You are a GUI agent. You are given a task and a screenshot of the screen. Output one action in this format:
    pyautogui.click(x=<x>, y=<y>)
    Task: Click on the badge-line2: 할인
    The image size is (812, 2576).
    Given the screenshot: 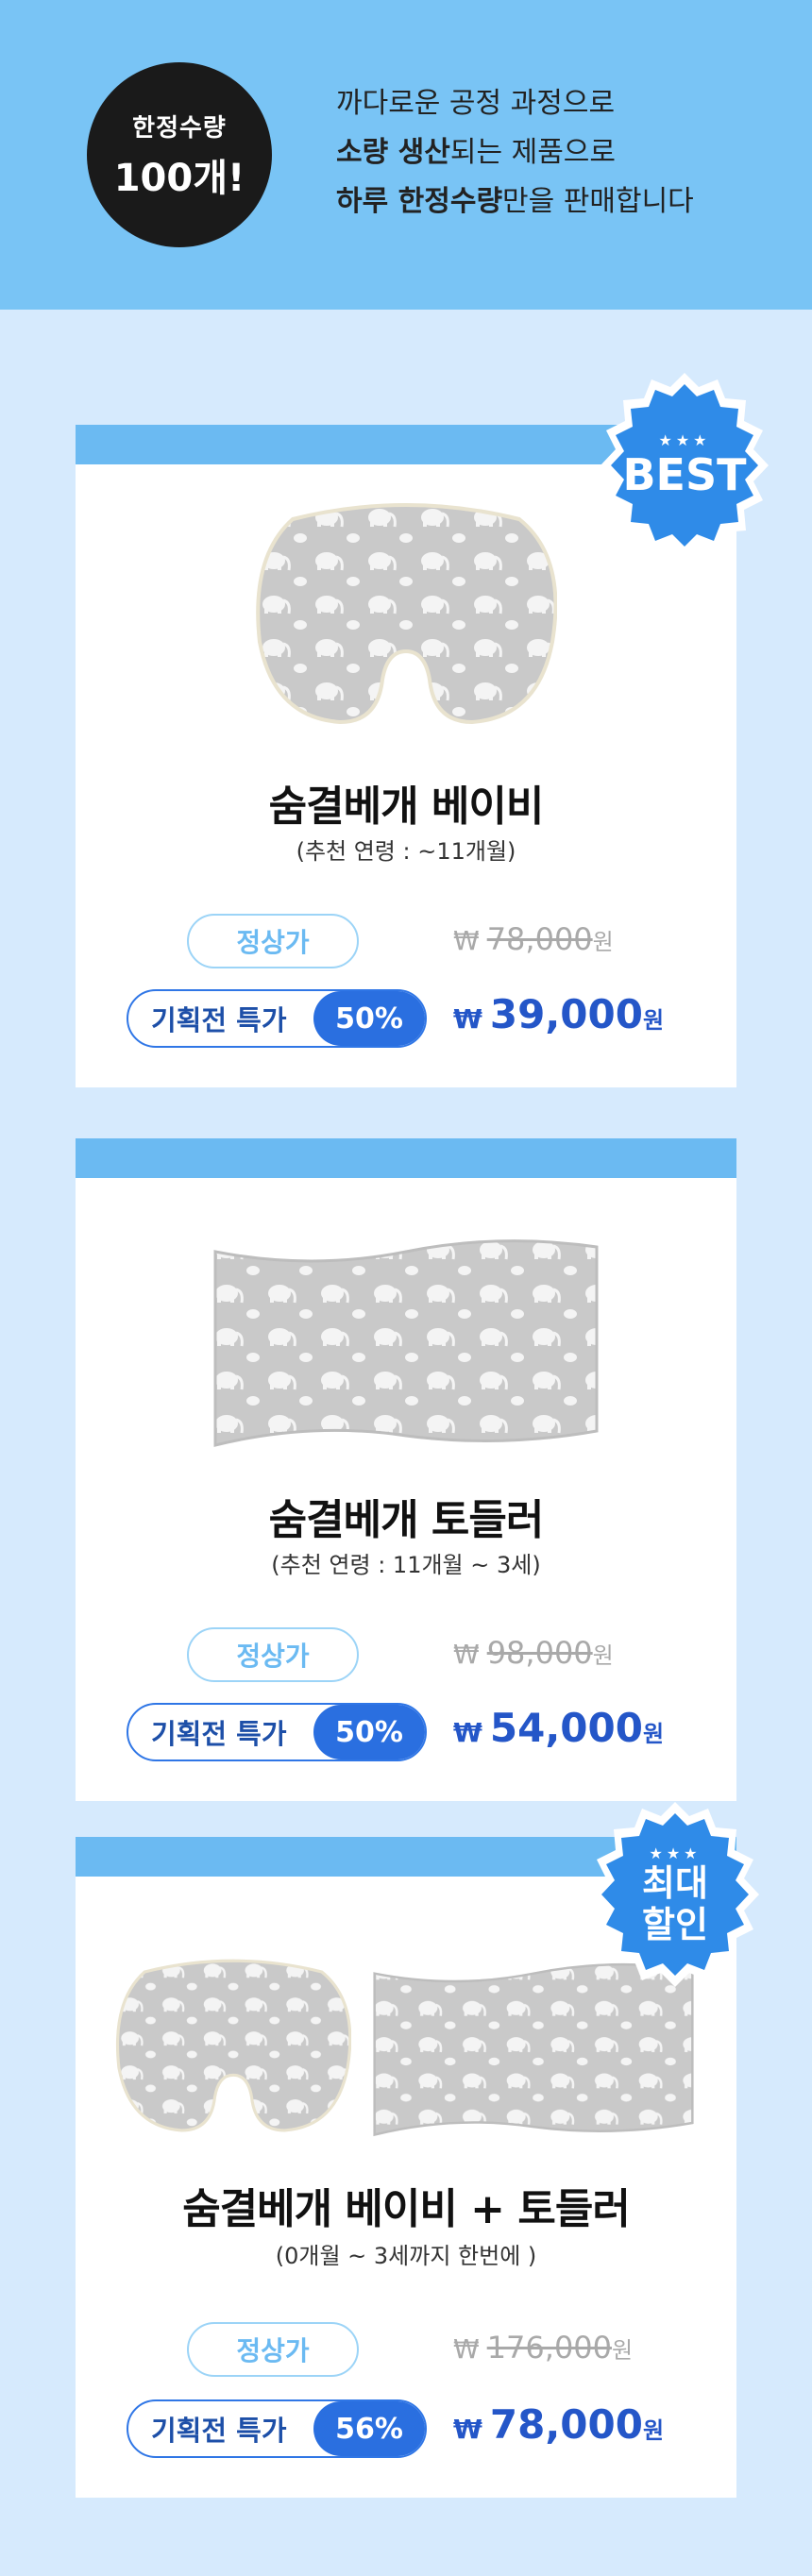 What is the action you would take?
    pyautogui.click(x=675, y=1924)
    